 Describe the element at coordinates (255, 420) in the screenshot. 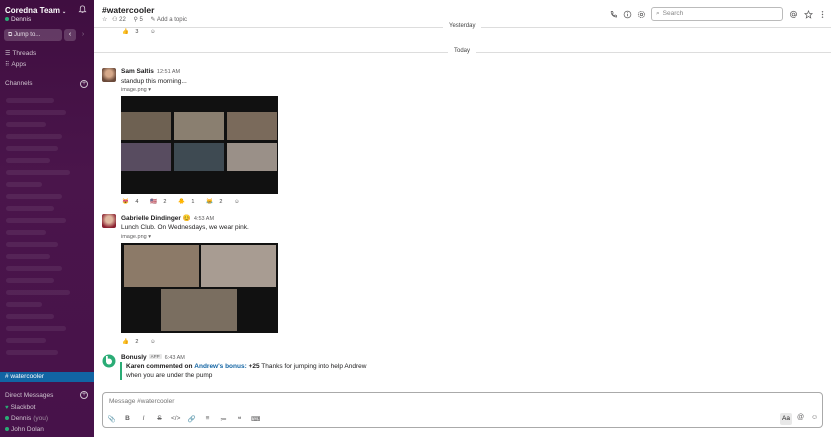

I see `code-block-icon: ⌨` at that location.